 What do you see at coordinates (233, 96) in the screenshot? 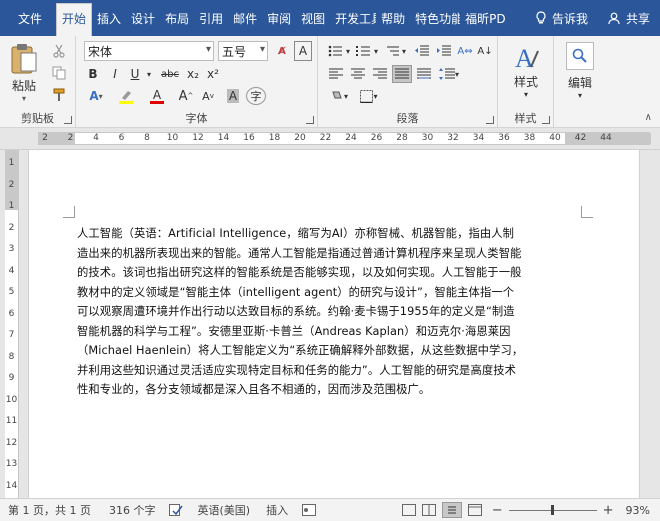
I see `phonetic-guide-button: A` at bounding box center [233, 96].